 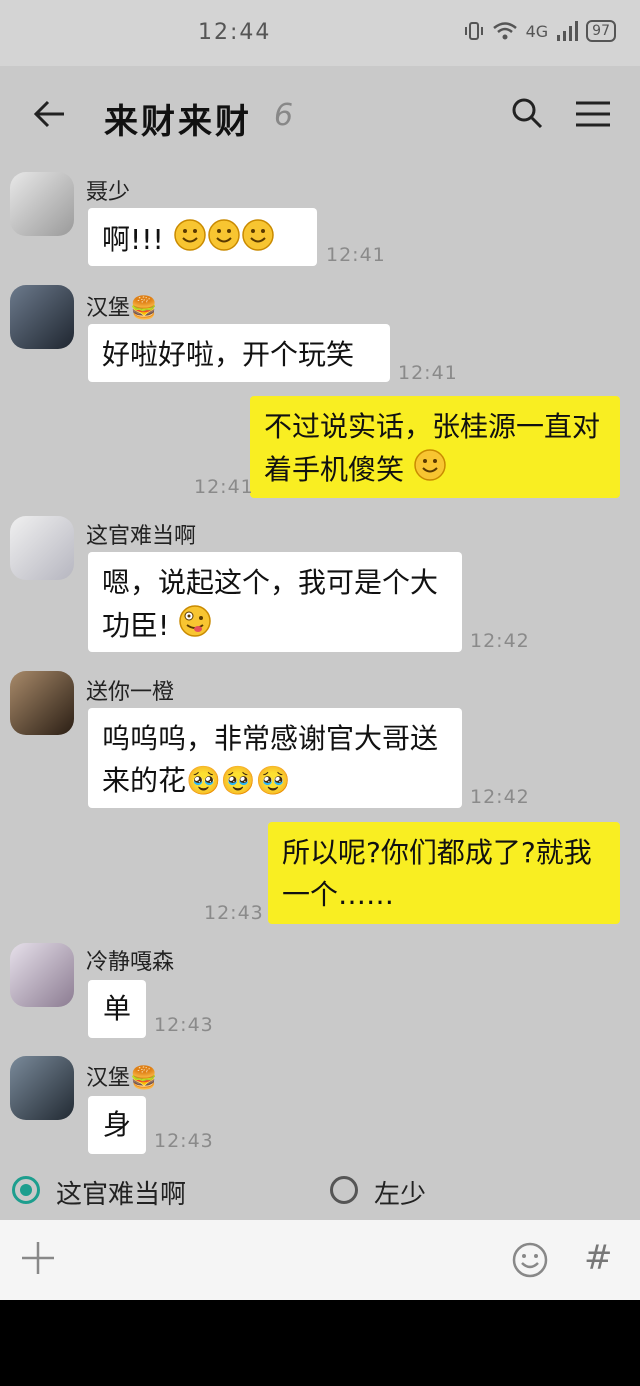 I want to click on message-bubble: 呜呜呜，非常感谢官大哥送来的花🥹🥹🥹, so click(x=275, y=758).